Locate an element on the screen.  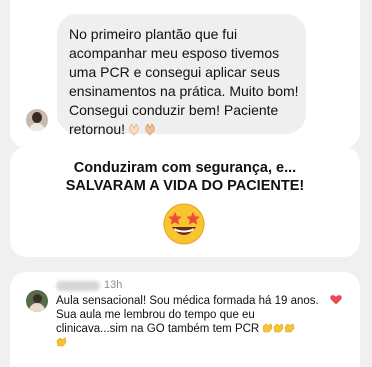
commenter-avatar is located at coordinates (37, 301).